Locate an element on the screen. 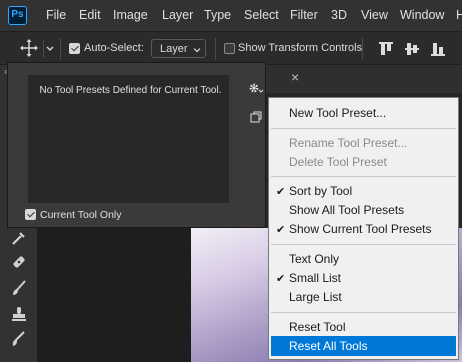  healing-brush-tool-icon is located at coordinates (19, 262).